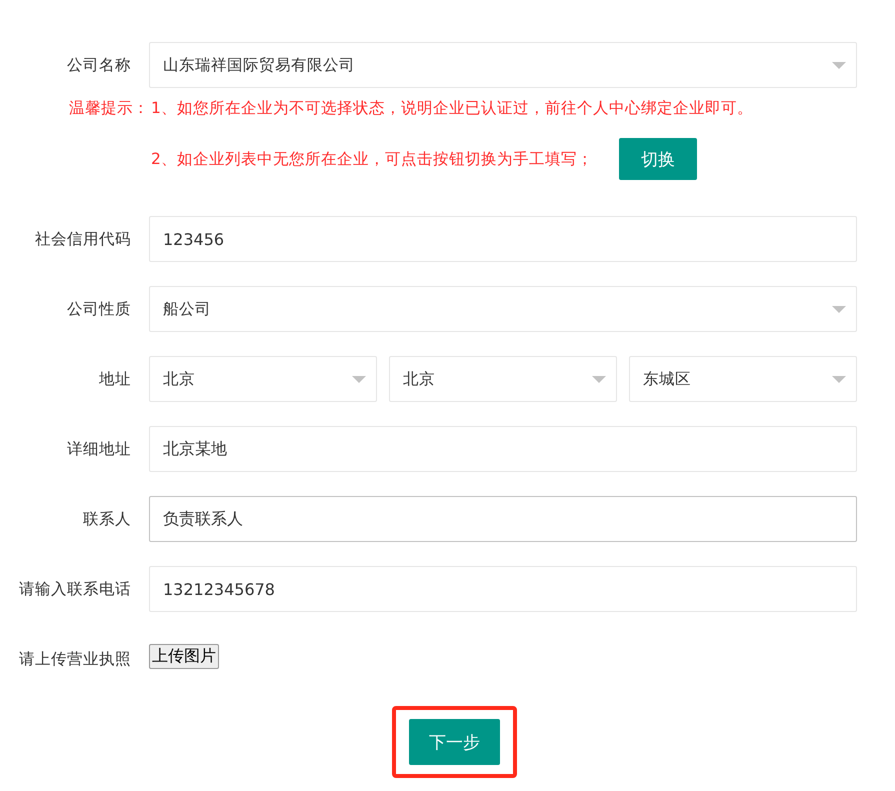 This screenshot has width=895, height=791. What do you see at coordinates (75, 589) in the screenshot?
I see `field-label: 请输入联系电话` at bounding box center [75, 589].